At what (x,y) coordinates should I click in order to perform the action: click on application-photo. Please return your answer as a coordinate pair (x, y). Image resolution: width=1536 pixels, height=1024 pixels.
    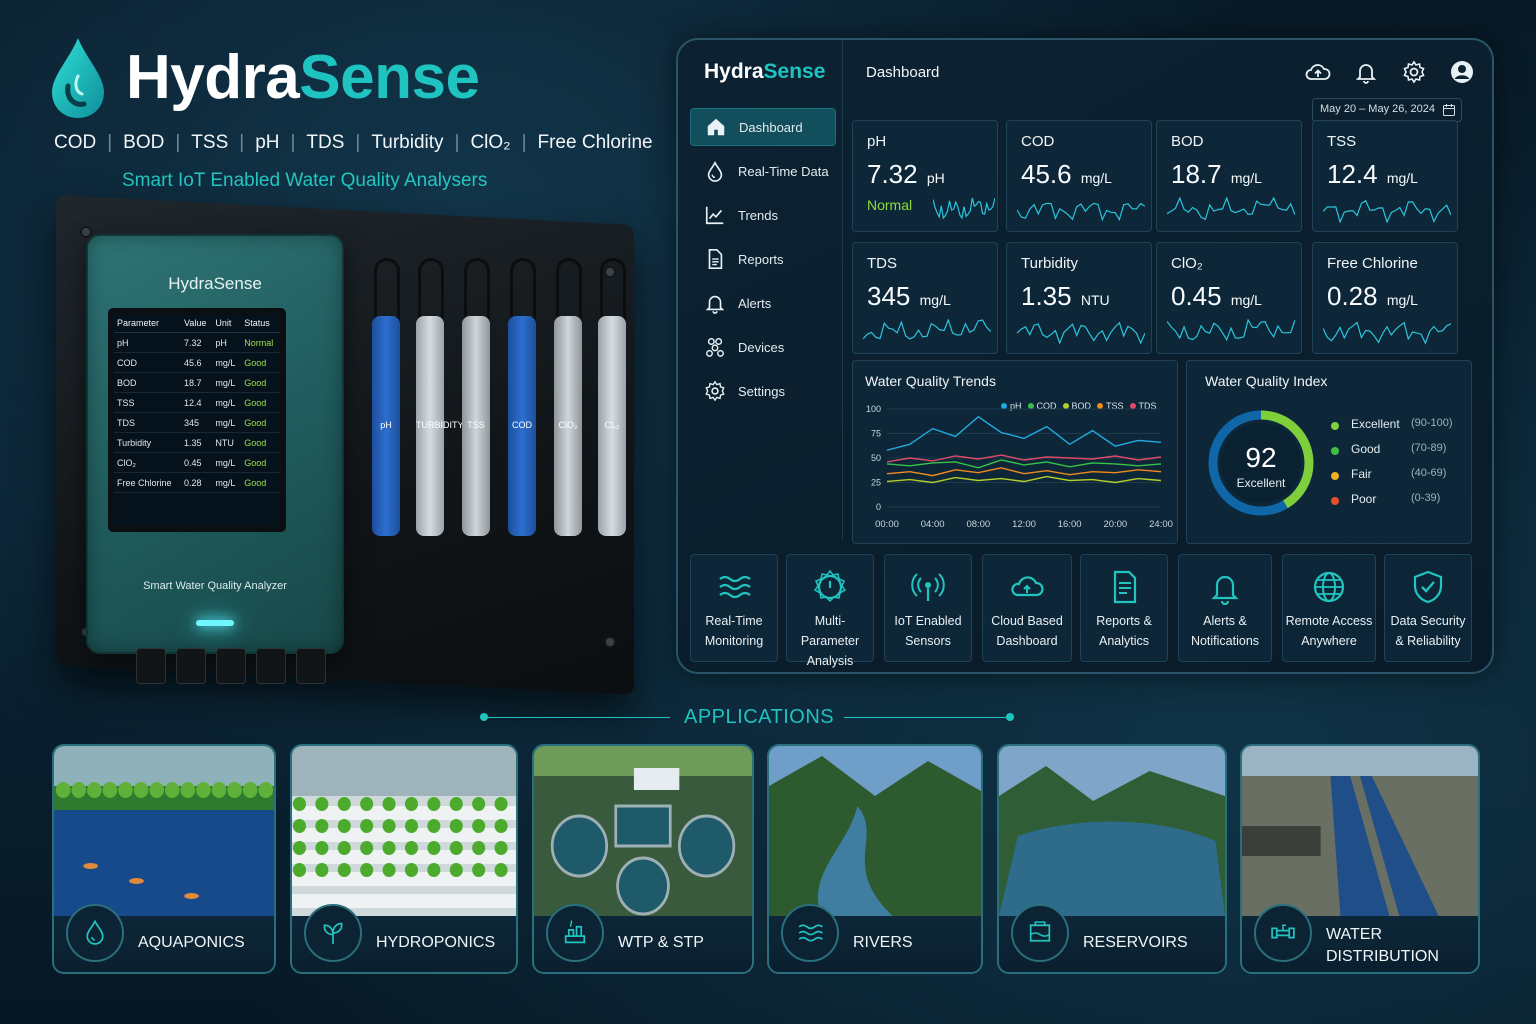
    Looking at the image, I should click on (1360, 831).